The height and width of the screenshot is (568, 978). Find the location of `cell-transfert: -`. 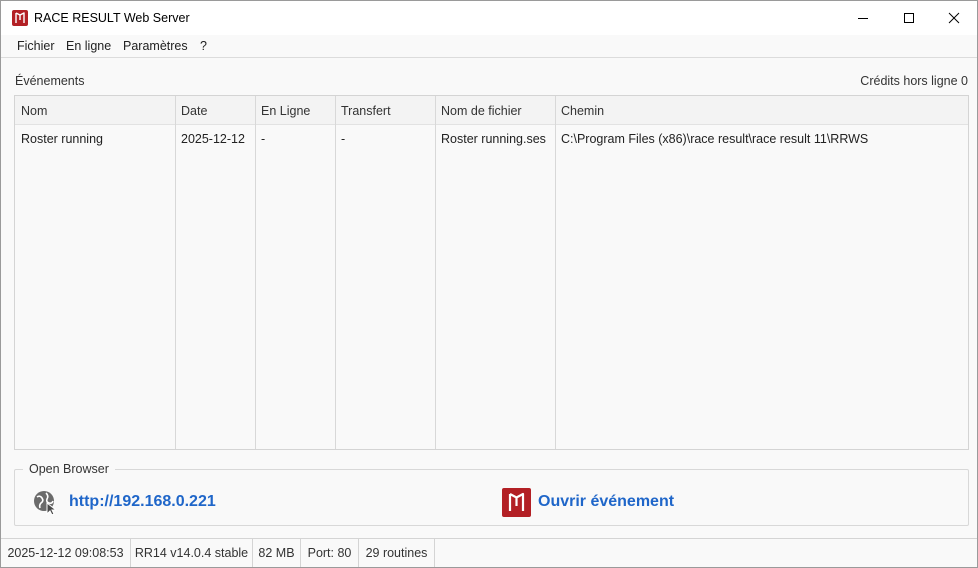

cell-transfert: - is located at coordinates (343, 139).